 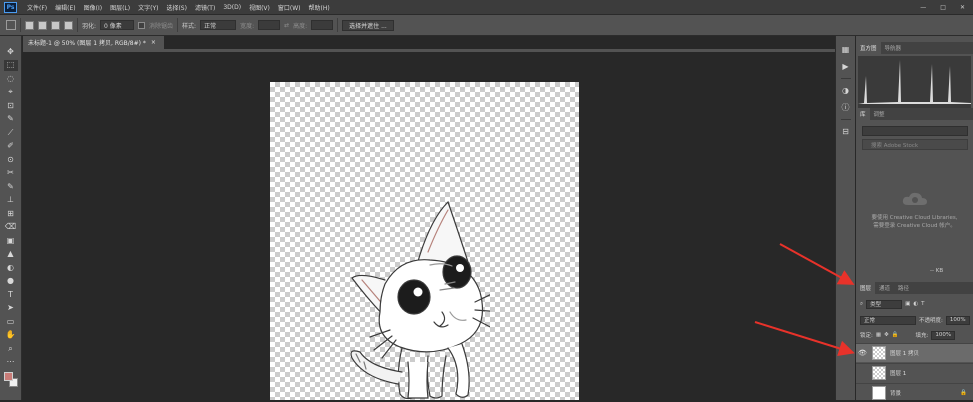 What do you see at coordinates (322, 25) in the screenshot?
I see `height-input` at bounding box center [322, 25].